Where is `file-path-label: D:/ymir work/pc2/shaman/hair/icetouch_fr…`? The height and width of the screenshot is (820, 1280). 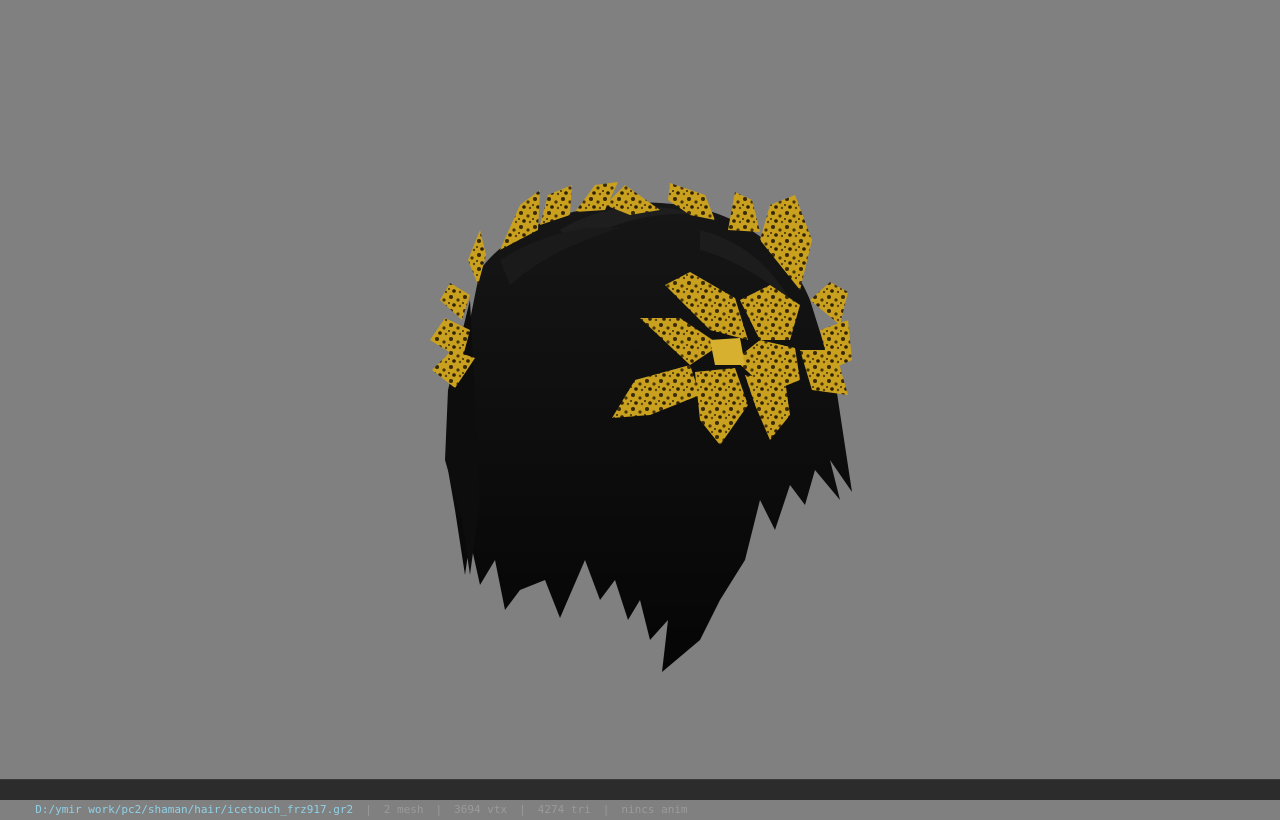 file-path-label: D:/ymir work/pc2/shaman/hair/icetouch_fr… is located at coordinates (194, 809).